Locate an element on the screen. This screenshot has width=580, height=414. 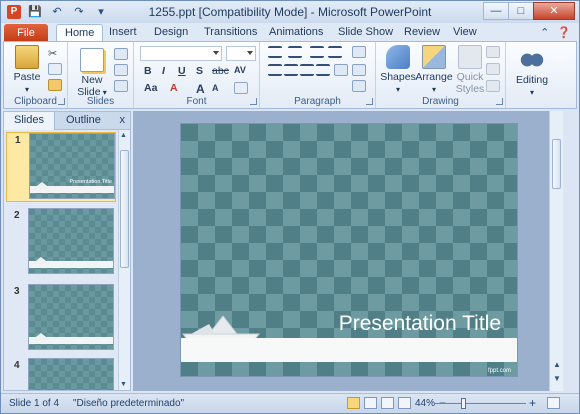
help-icon: ❓ is located at coordinates (564, 32).